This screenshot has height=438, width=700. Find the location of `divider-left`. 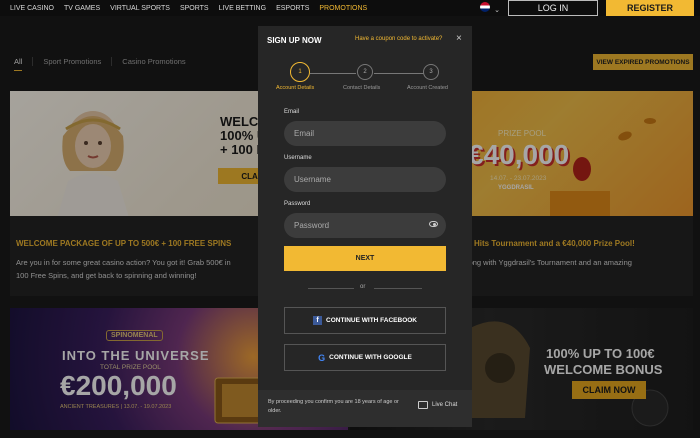

divider-left is located at coordinates (331, 288).